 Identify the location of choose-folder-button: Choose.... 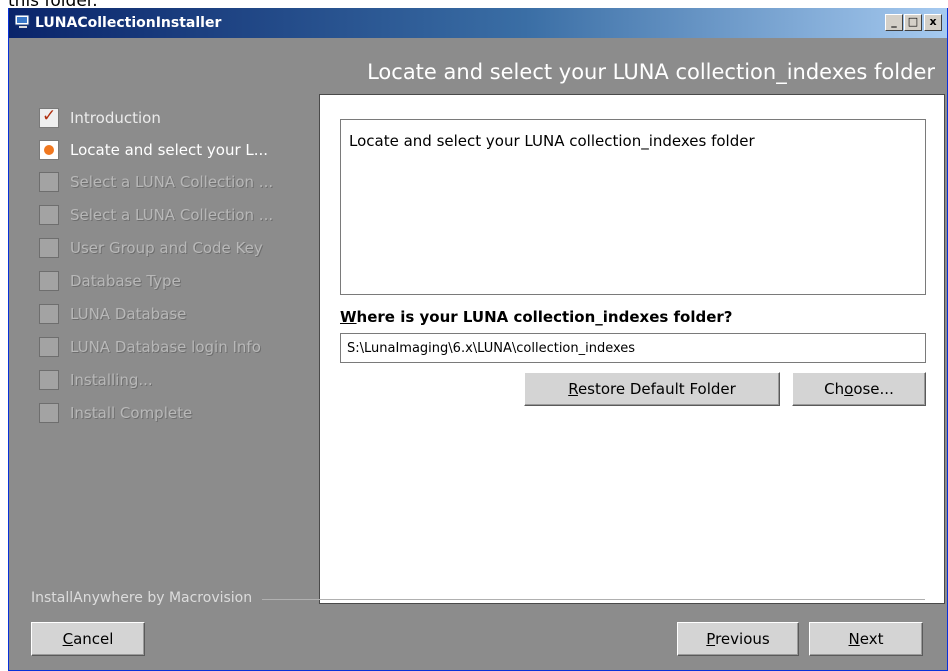
(859, 389).